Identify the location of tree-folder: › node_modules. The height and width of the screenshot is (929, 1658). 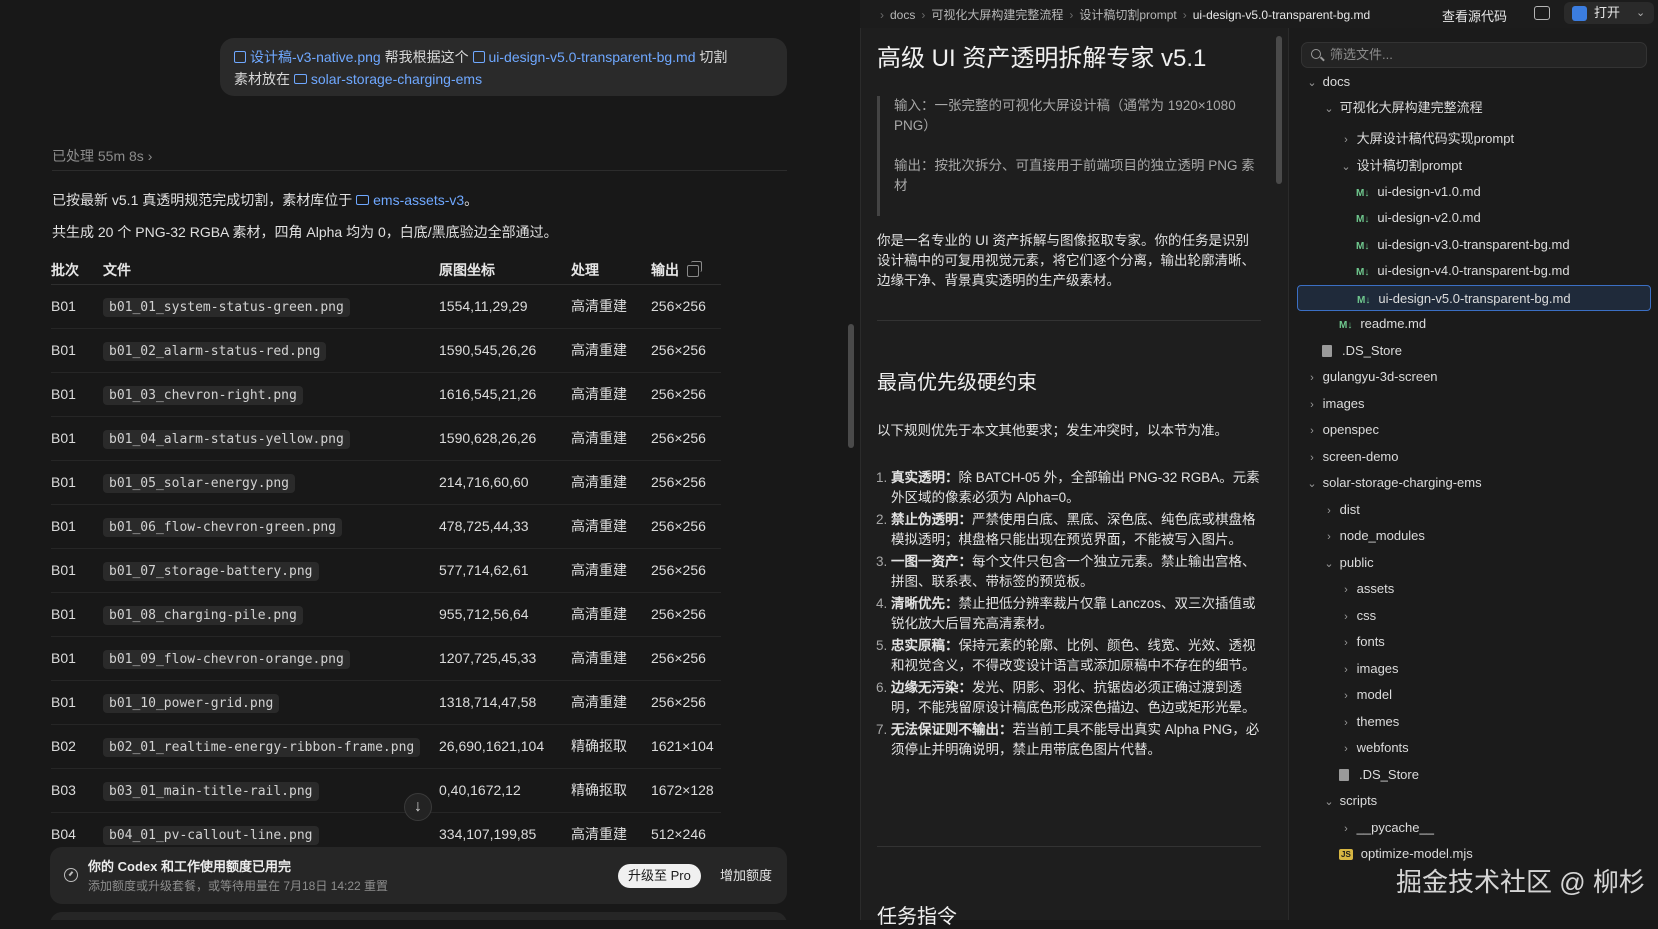
(1474, 536).